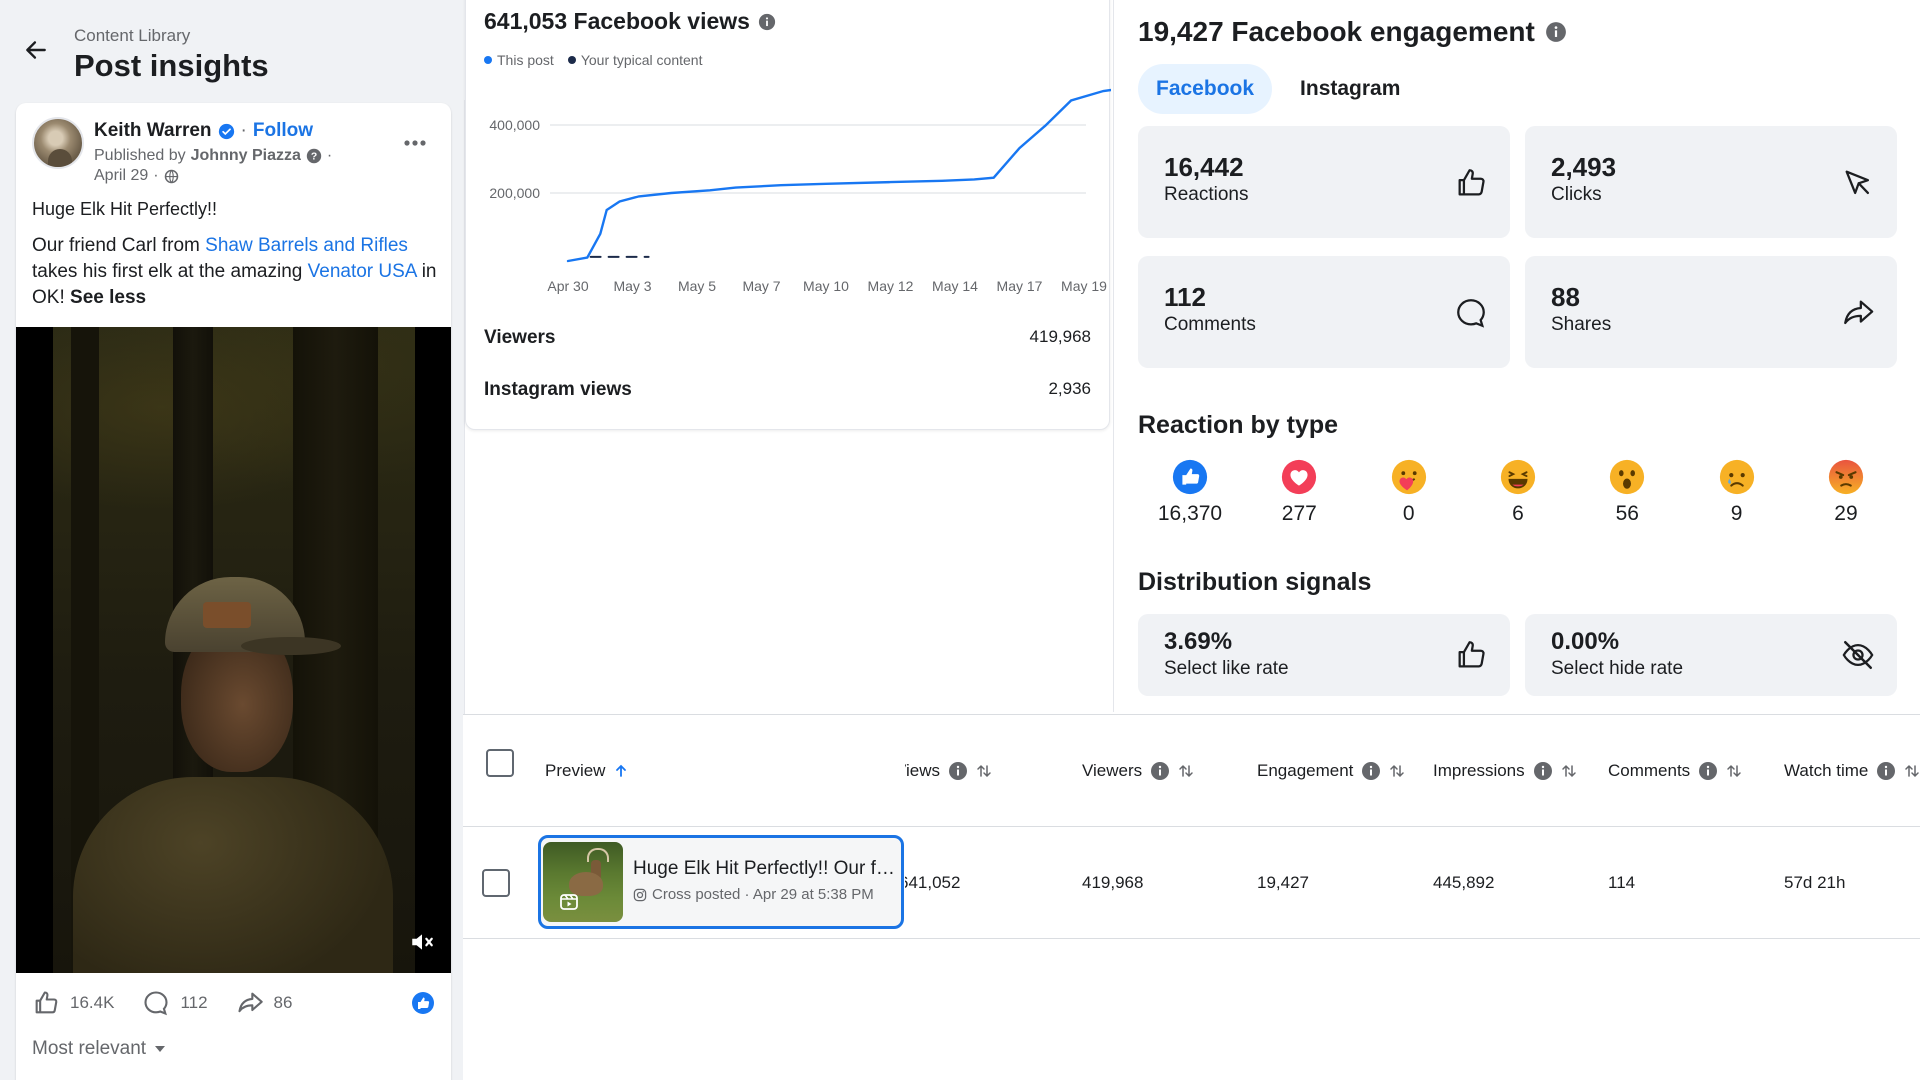 Image resolution: width=1920 pixels, height=1080 pixels. I want to click on reaction-count: 56, so click(1627, 513).